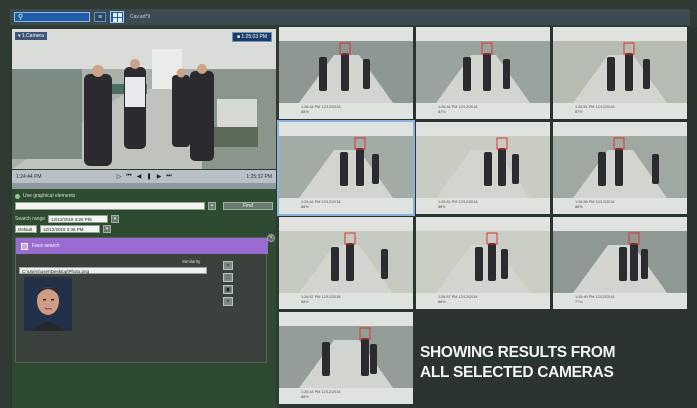 This screenshot has height=408, width=697. What do you see at coordinates (620, 301) in the screenshot?
I see `result-caption: 1:26:49 PM 12/12/2018 77%` at bounding box center [620, 301].